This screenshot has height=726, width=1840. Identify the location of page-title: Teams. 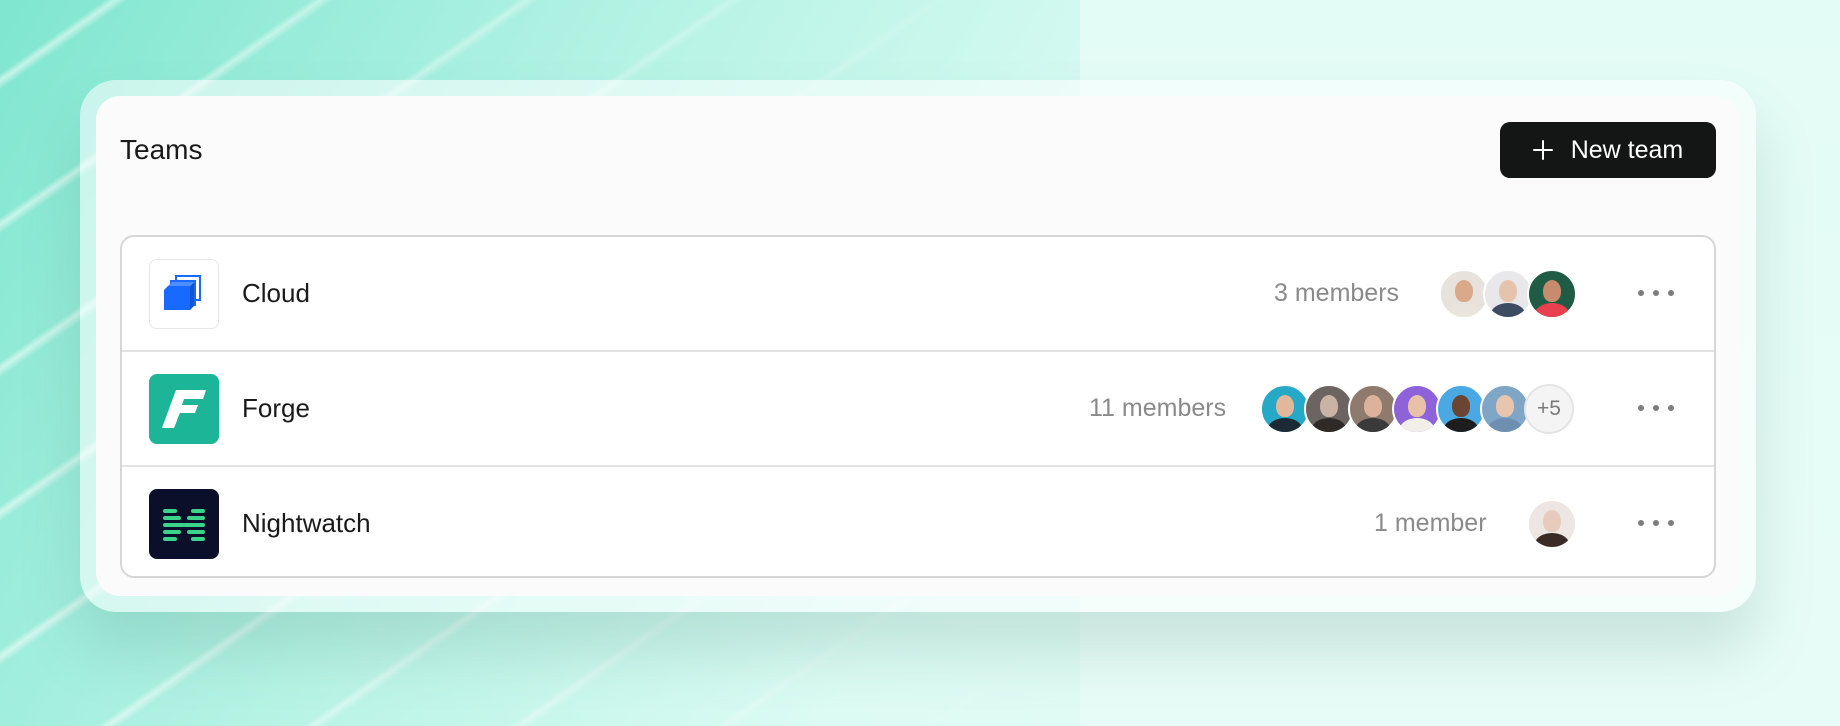
(161, 149).